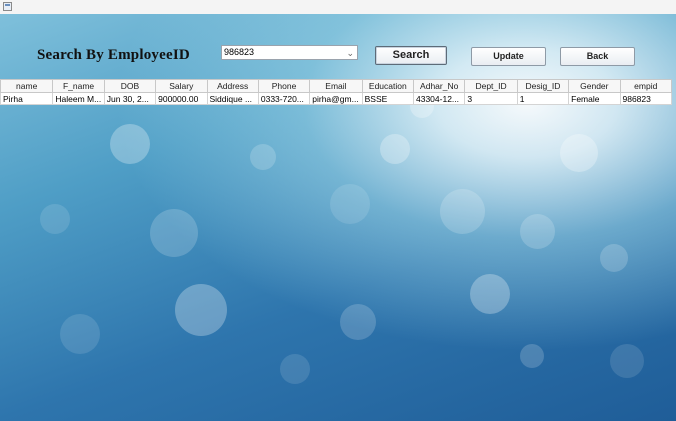 This screenshot has height=421, width=676. I want to click on column-header-name: name, so click(27, 86).